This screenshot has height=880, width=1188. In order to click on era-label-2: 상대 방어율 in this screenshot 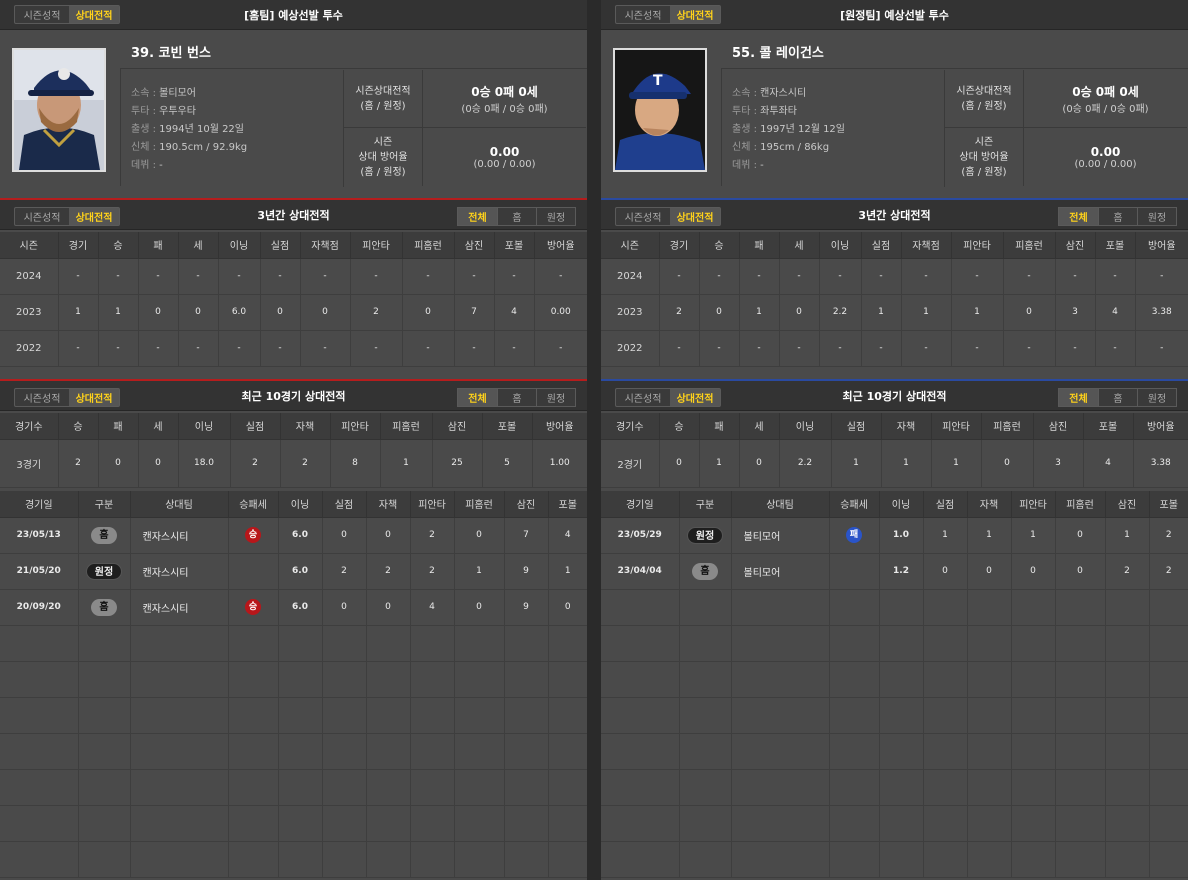, I will do `click(984, 157)`.